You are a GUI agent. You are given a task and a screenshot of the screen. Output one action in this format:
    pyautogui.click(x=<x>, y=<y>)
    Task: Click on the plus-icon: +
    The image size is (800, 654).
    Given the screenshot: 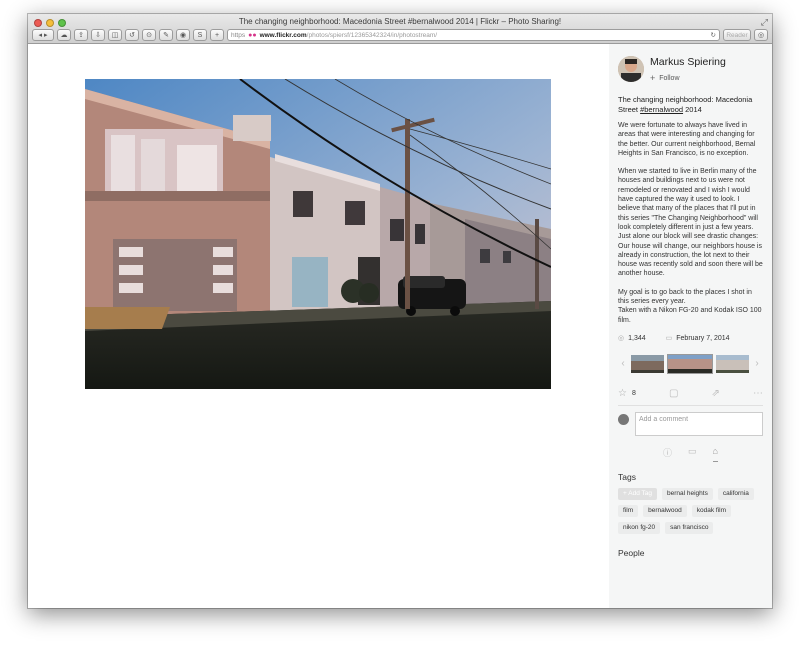 What is the action you would take?
    pyautogui.click(x=653, y=78)
    